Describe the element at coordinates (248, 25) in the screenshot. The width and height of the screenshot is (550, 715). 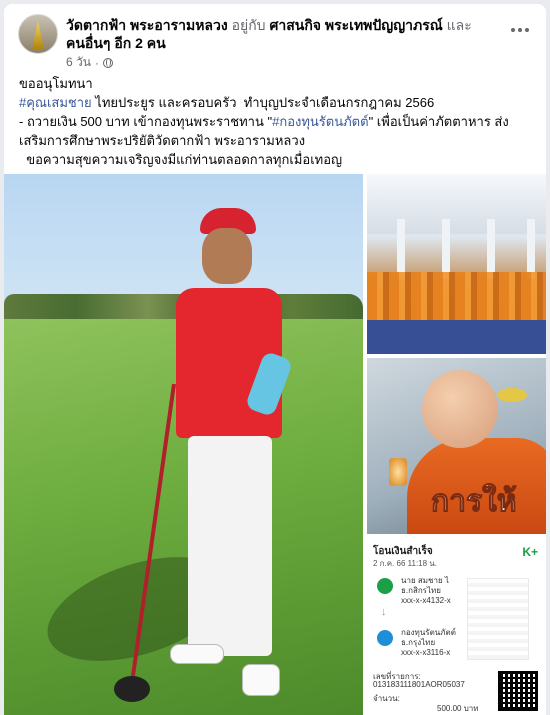
I see `with-text: อยู่กับ` at that location.